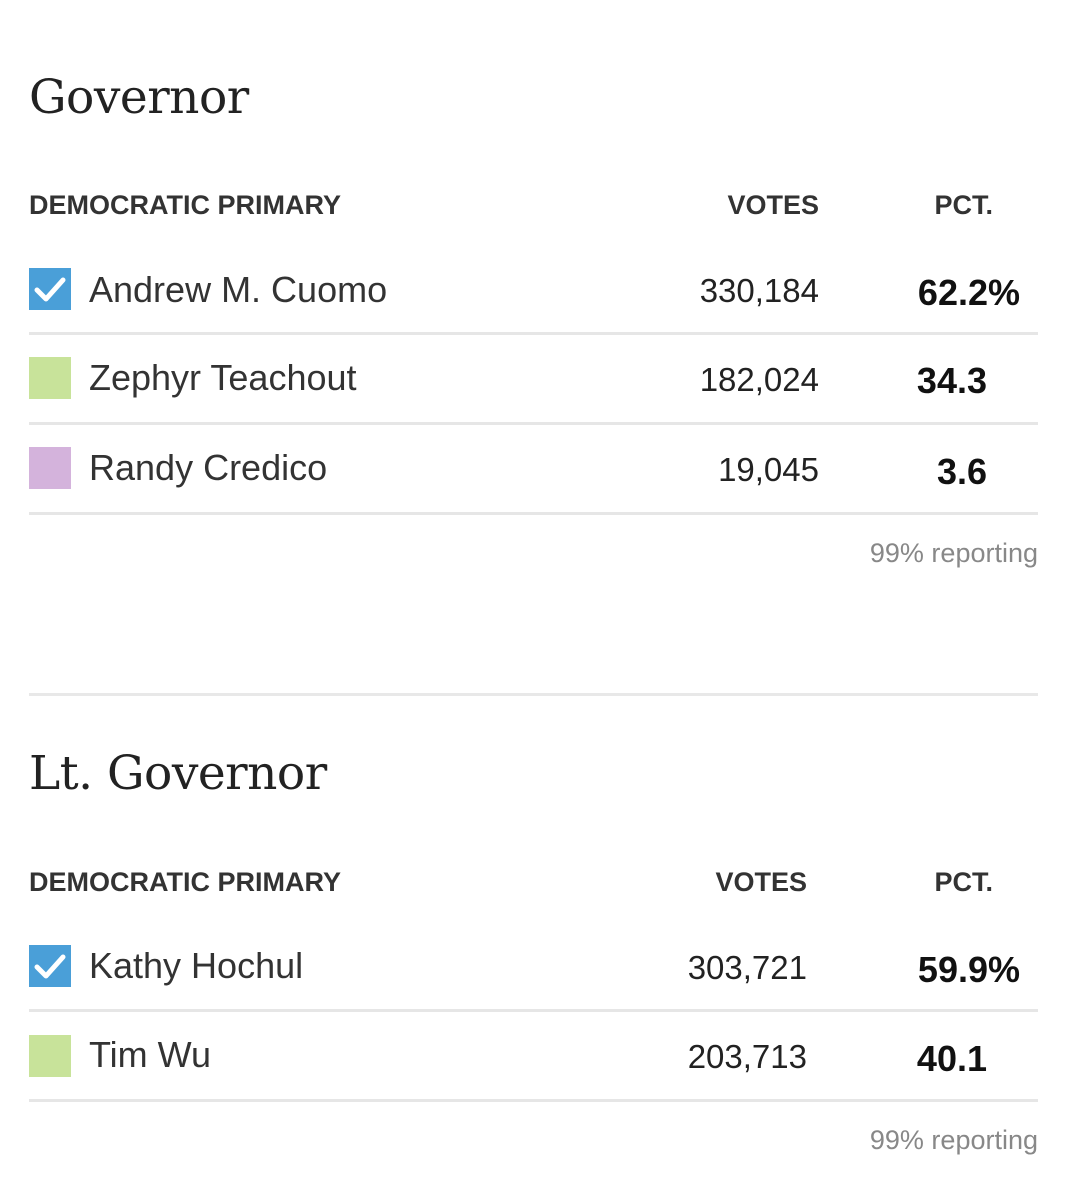  Describe the element at coordinates (208, 467) in the screenshot. I see `candidate-name: Randy Credico` at that location.